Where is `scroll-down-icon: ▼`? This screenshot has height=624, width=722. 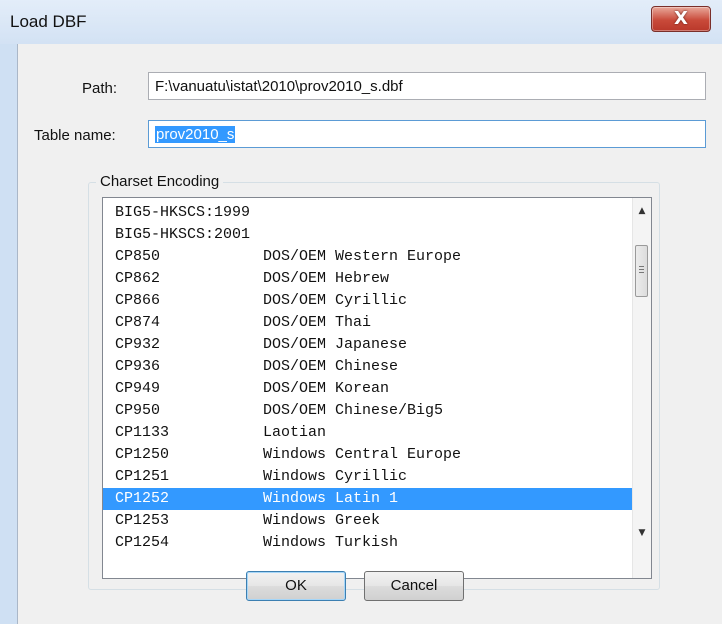 scroll-down-icon: ▼ is located at coordinates (642, 533).